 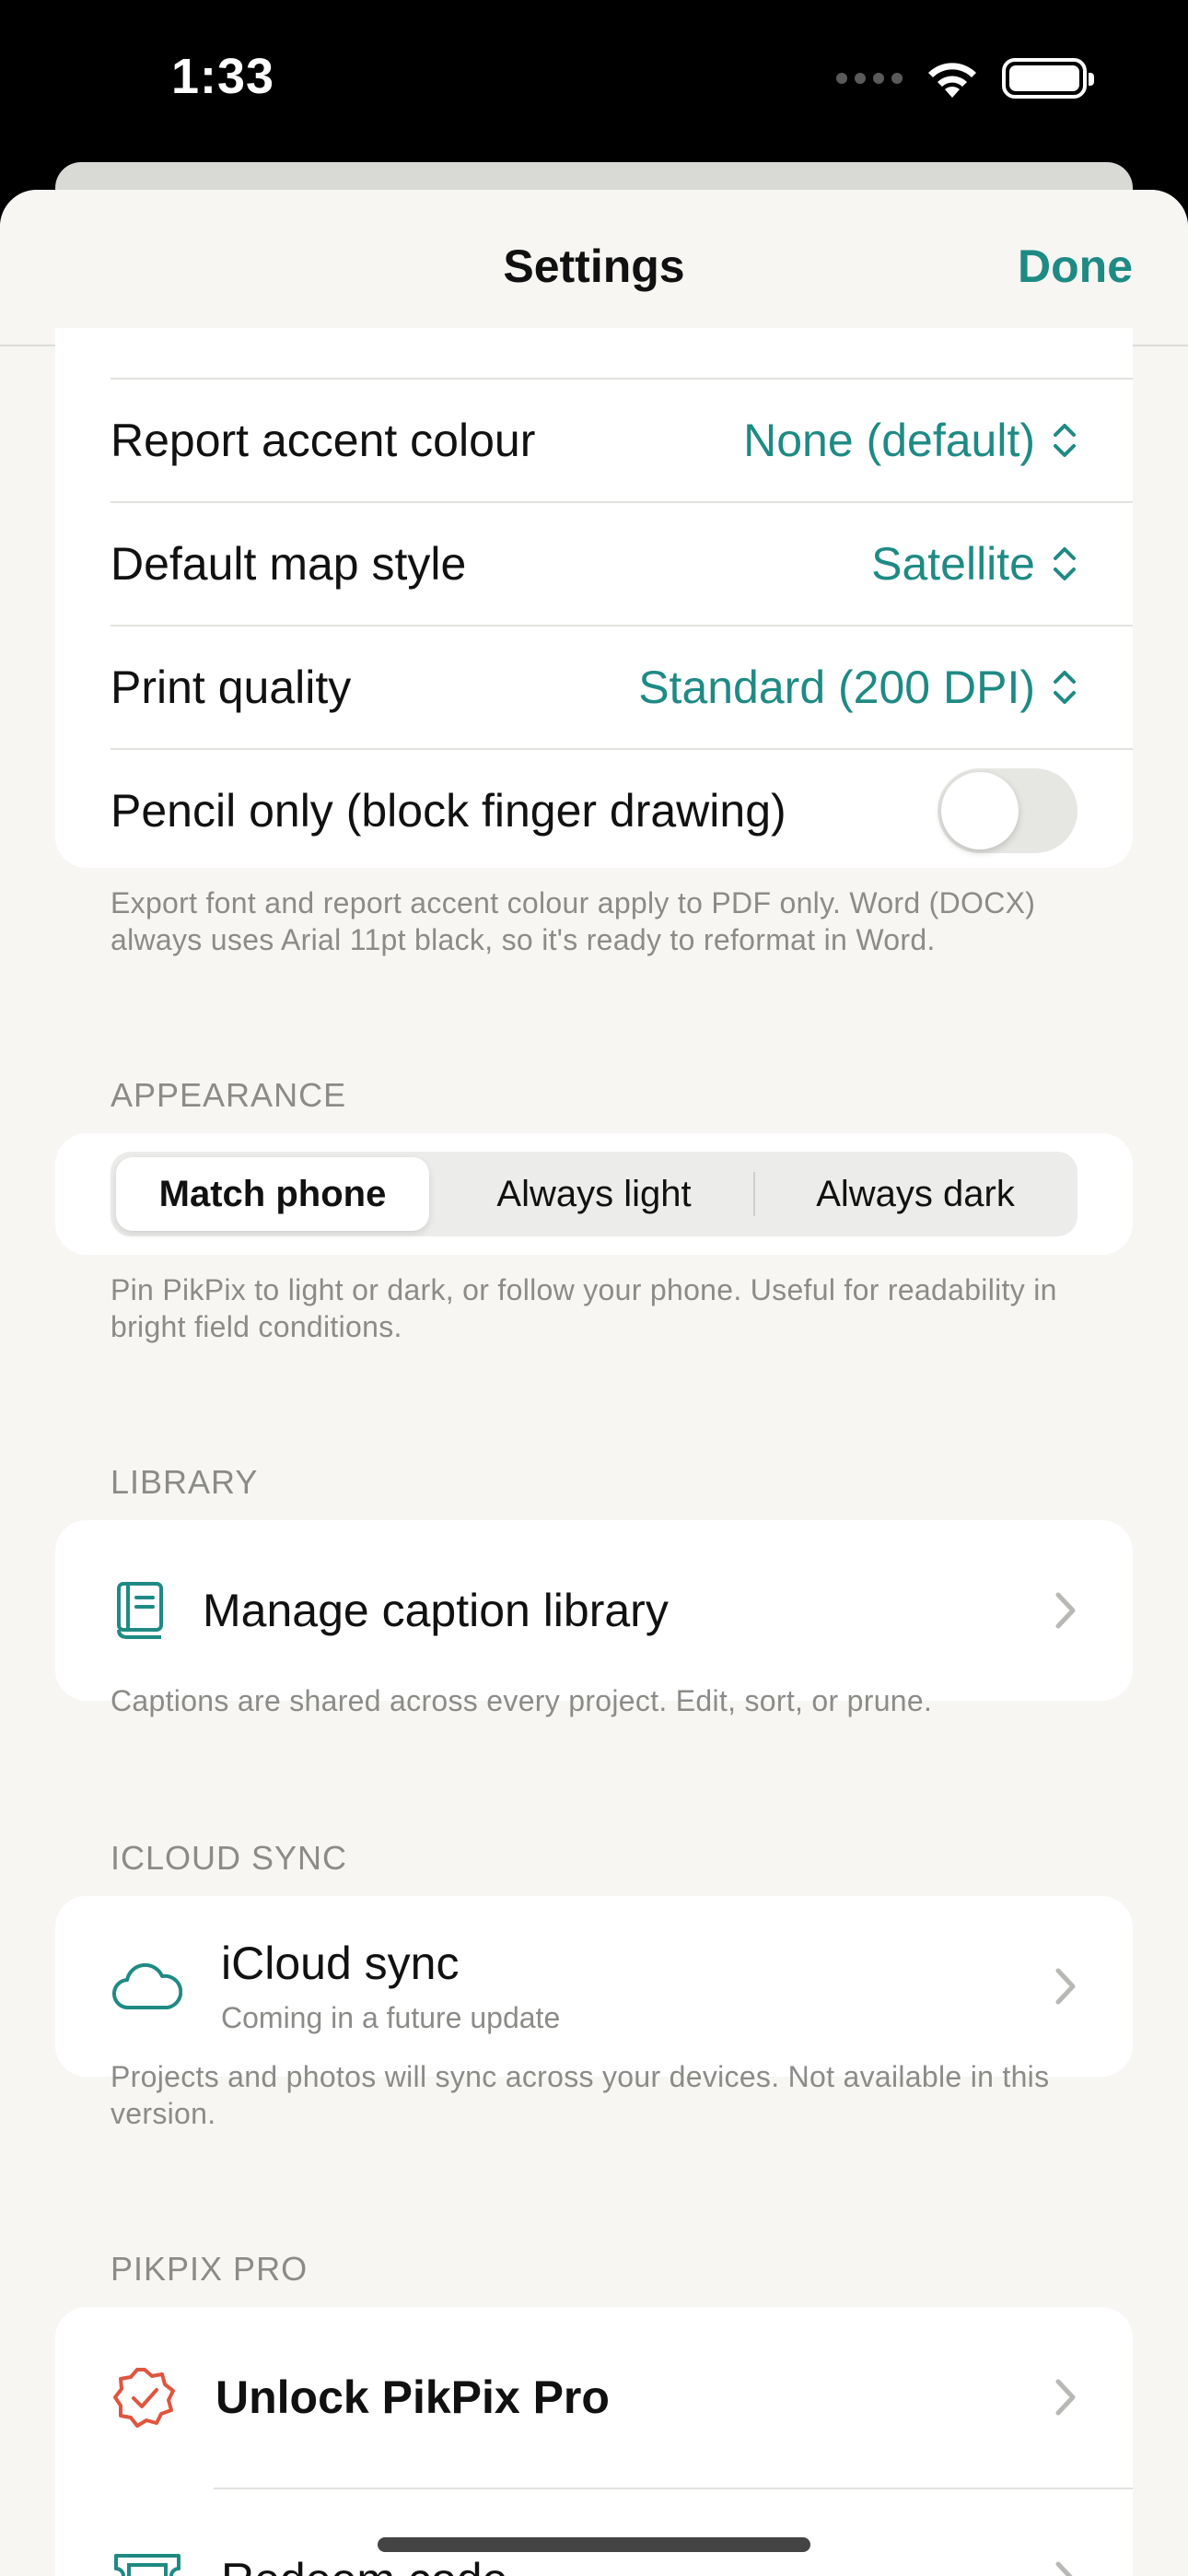 I want to click on appearance-card: Match phone Always light Always dark, so click(x=594, y=1194).